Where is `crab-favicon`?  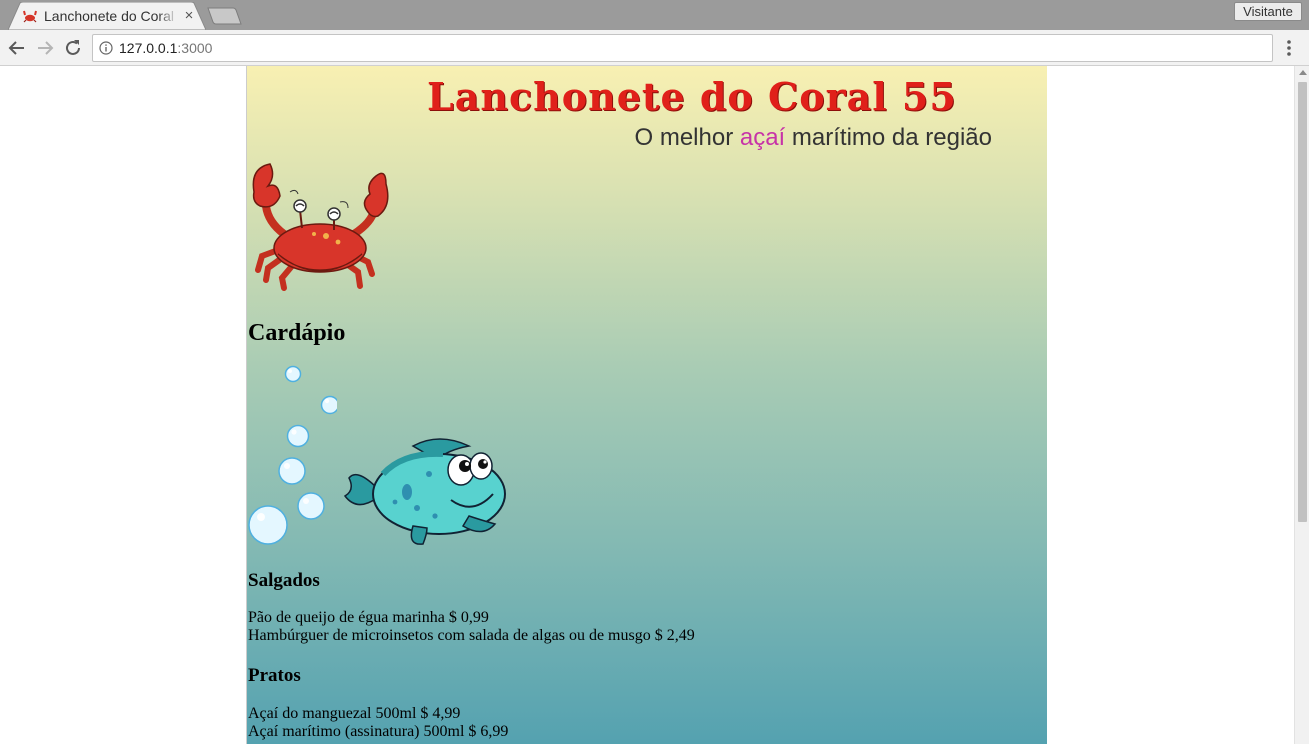
crab-favicon is located at coordinates (30, 16).